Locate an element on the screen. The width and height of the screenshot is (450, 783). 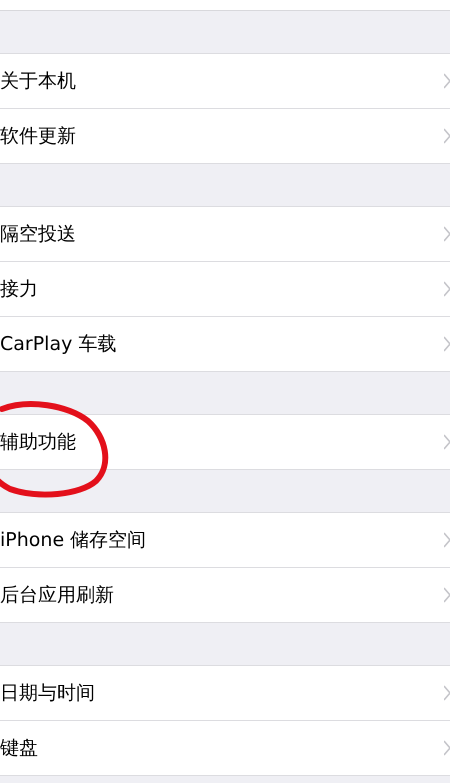
row-label: 日期与时间 is located at coordinates (47, 693).